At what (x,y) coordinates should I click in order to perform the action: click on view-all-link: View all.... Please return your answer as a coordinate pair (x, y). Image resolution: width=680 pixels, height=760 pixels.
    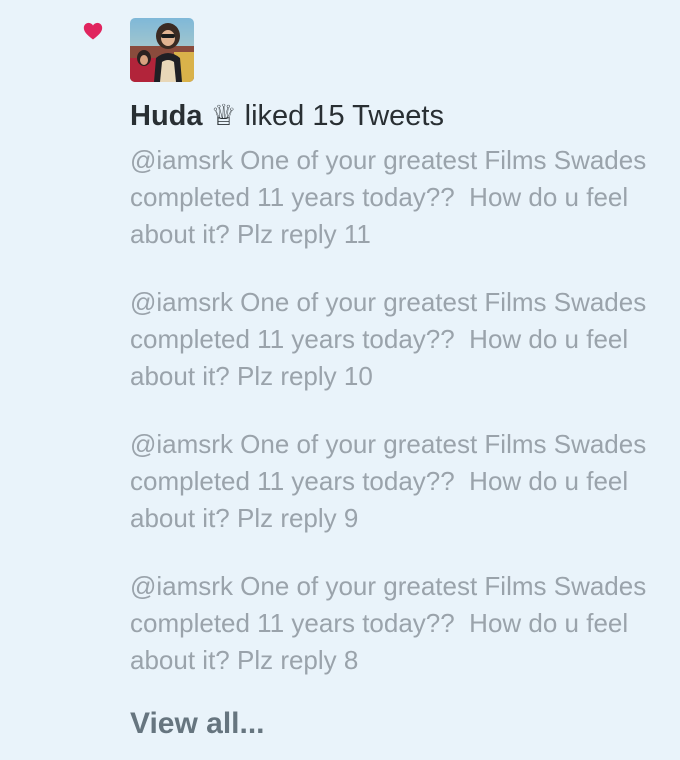
    Looking at the image, I should click on (197, 724).